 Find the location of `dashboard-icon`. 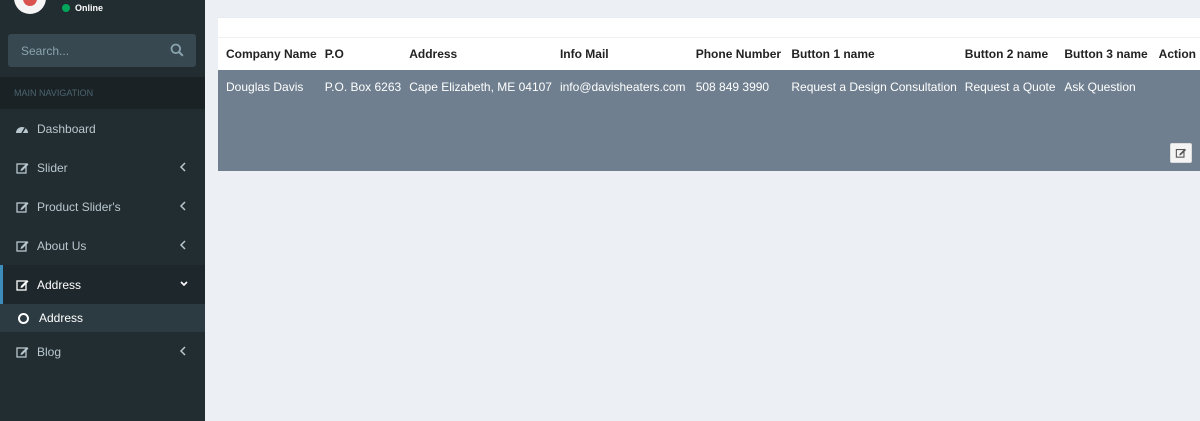

dashboard-icon is located at coordinates (22, 129).